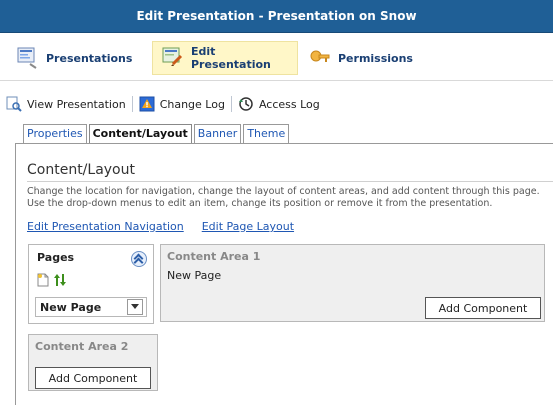 The height and width of the screenshot is (405, 553). Describe the element at coordinates (192, 104) in the screenshot. I see `change-log-label: Change Log` at that location.